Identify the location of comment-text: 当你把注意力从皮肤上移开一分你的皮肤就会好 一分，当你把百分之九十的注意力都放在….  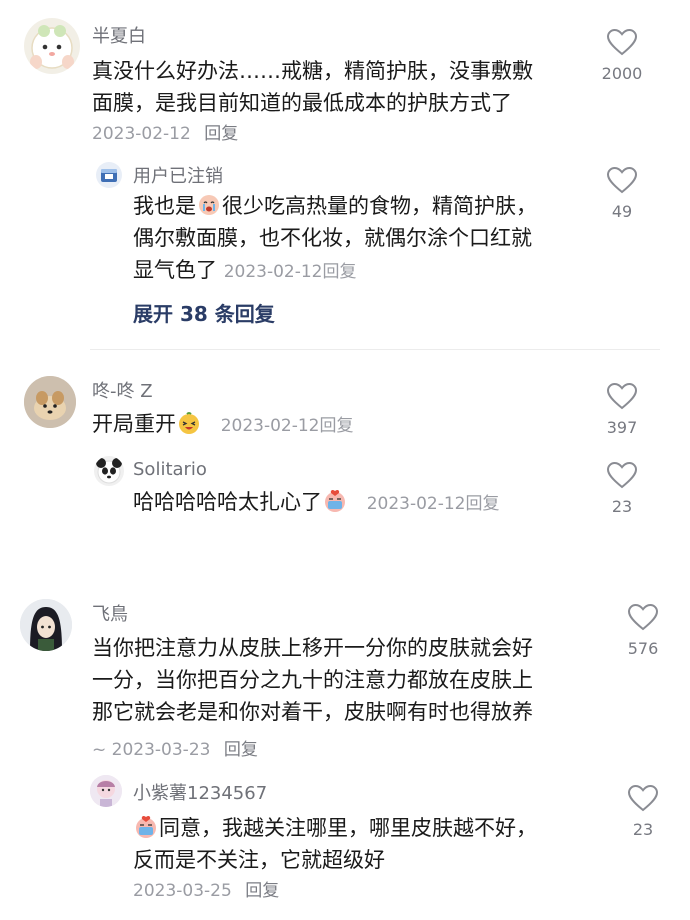
(344, 680).